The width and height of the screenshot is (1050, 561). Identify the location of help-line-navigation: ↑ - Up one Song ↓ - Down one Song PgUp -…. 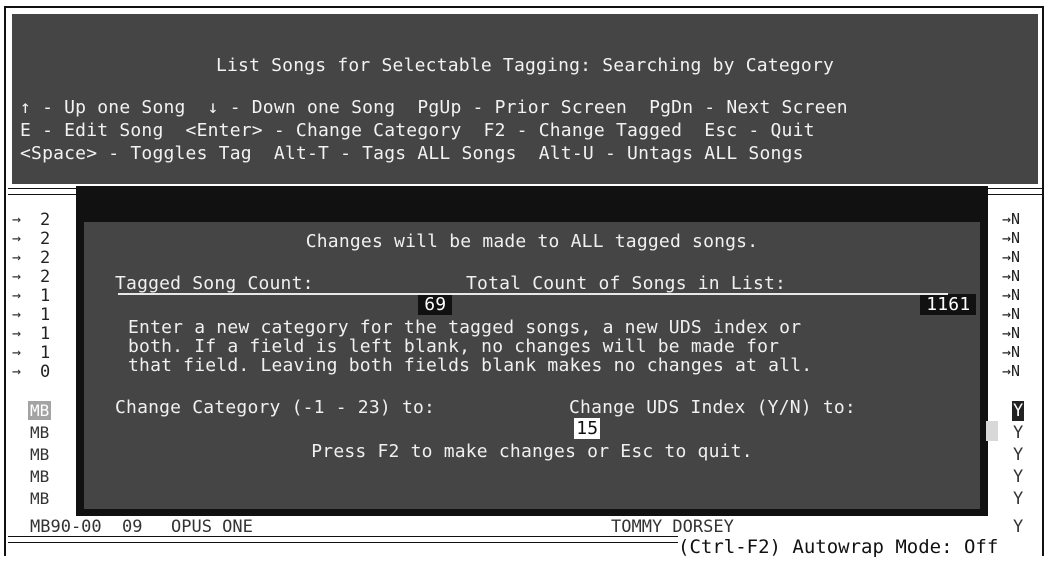
(434, 107).